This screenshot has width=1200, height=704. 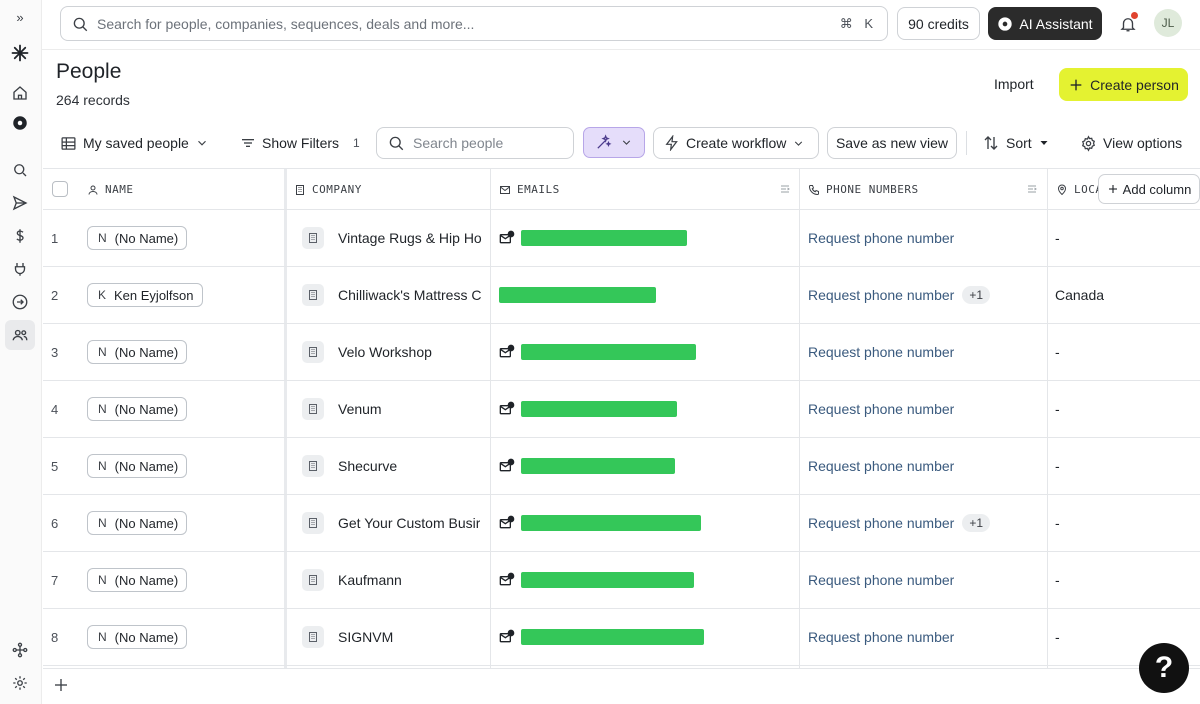 What do you see at coordinates (863, 189) in the screenshot?
I see `column-header-phone: PHONE NUMBERS` at bounding box center [863, 189].